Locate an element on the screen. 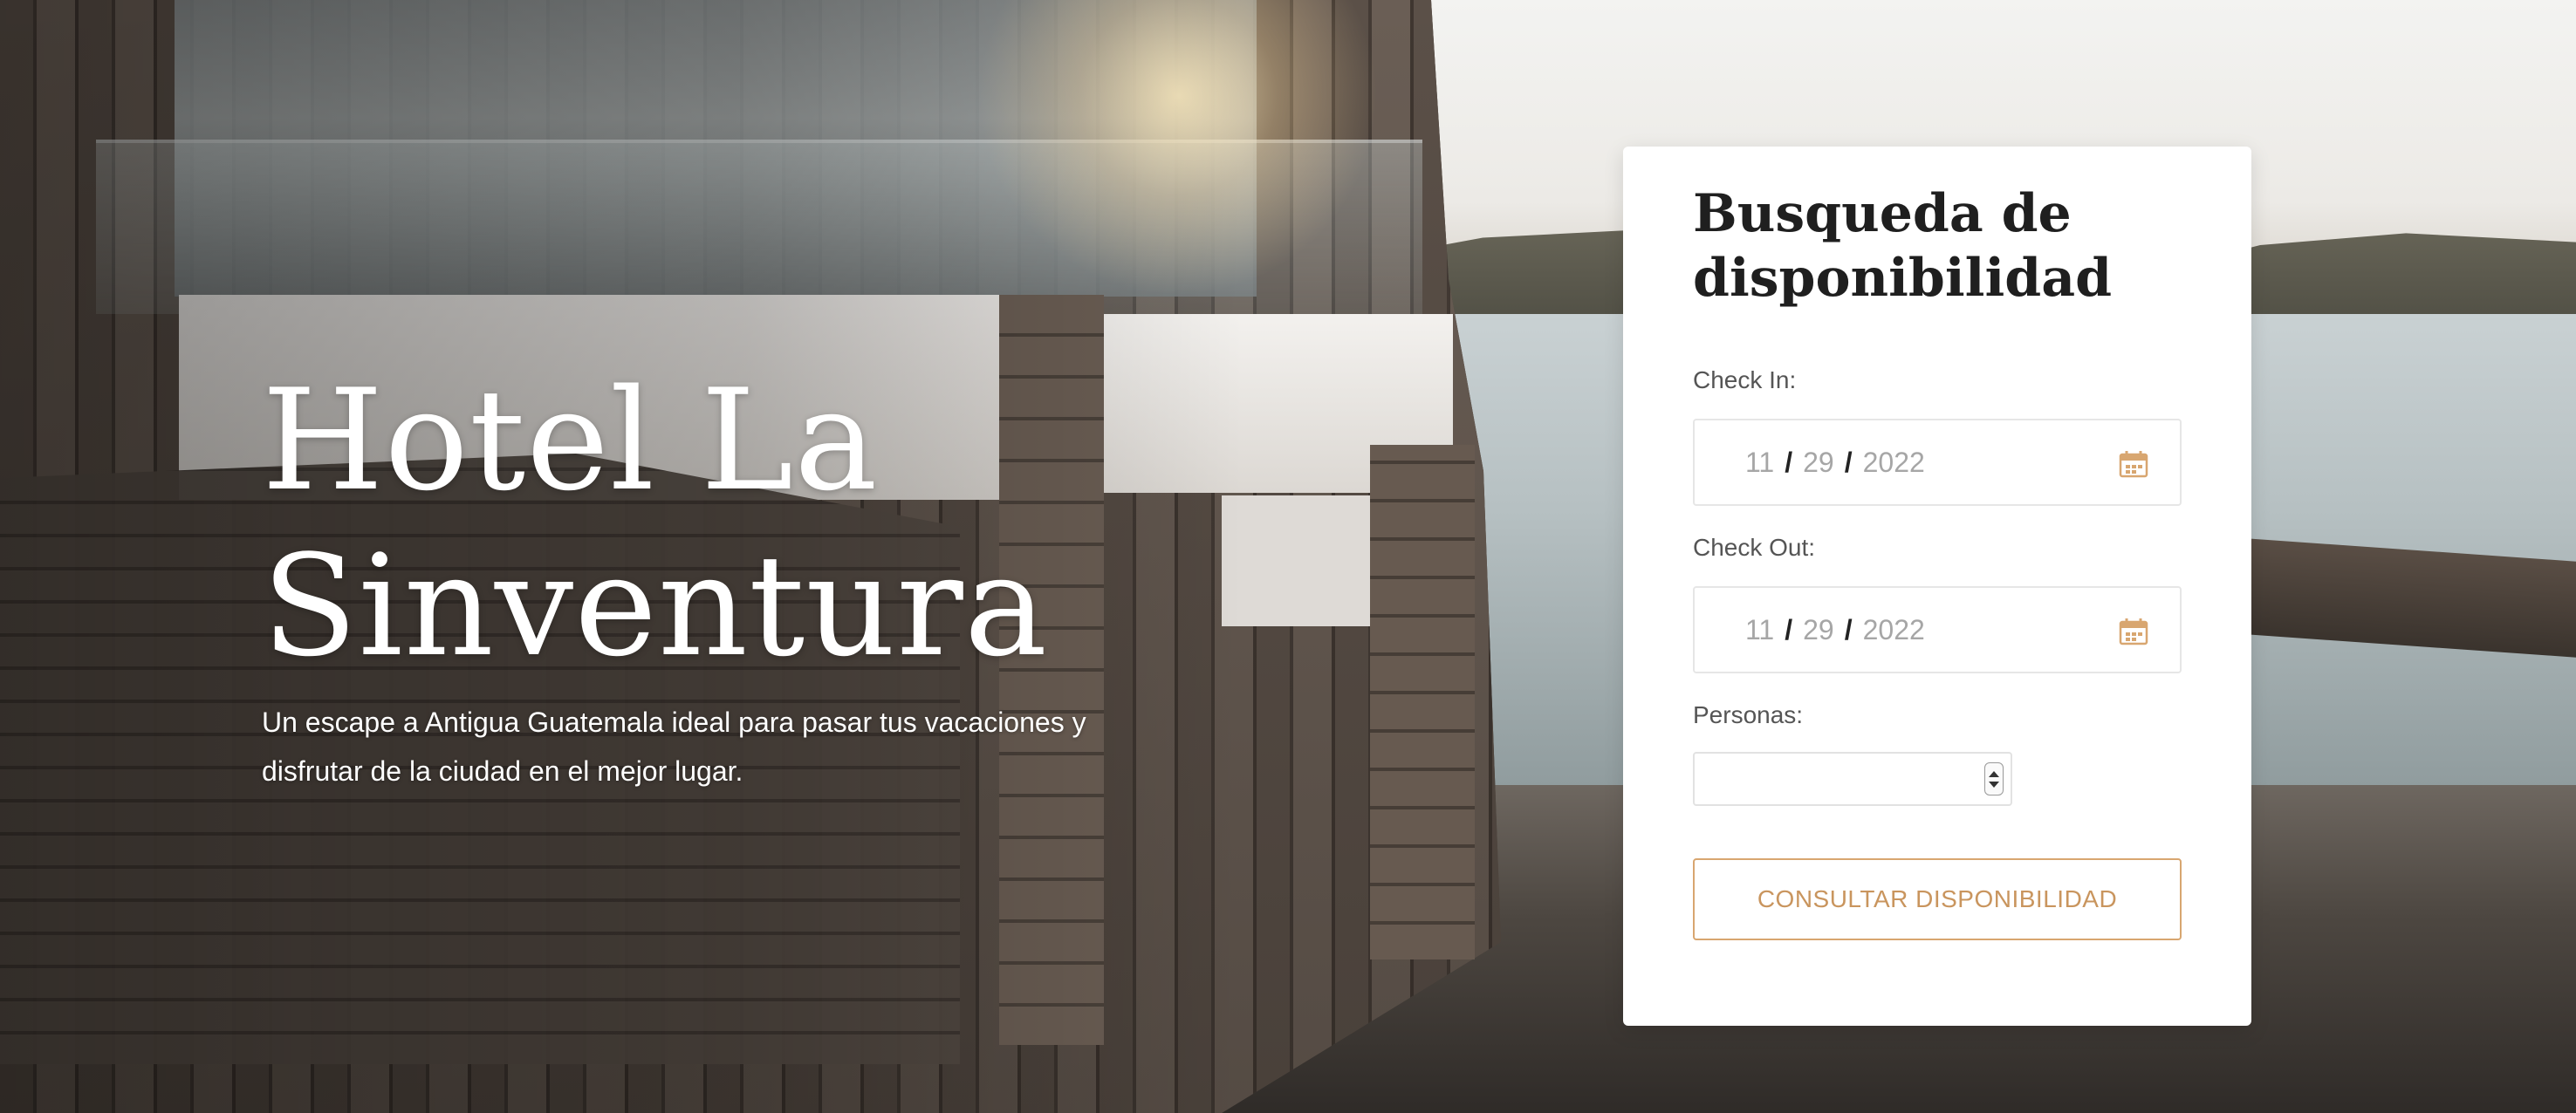 Image resolution: width=2576 pixels, height=1113 pixels. check-in-year: 2022 is located at coordinates (1894, 463).